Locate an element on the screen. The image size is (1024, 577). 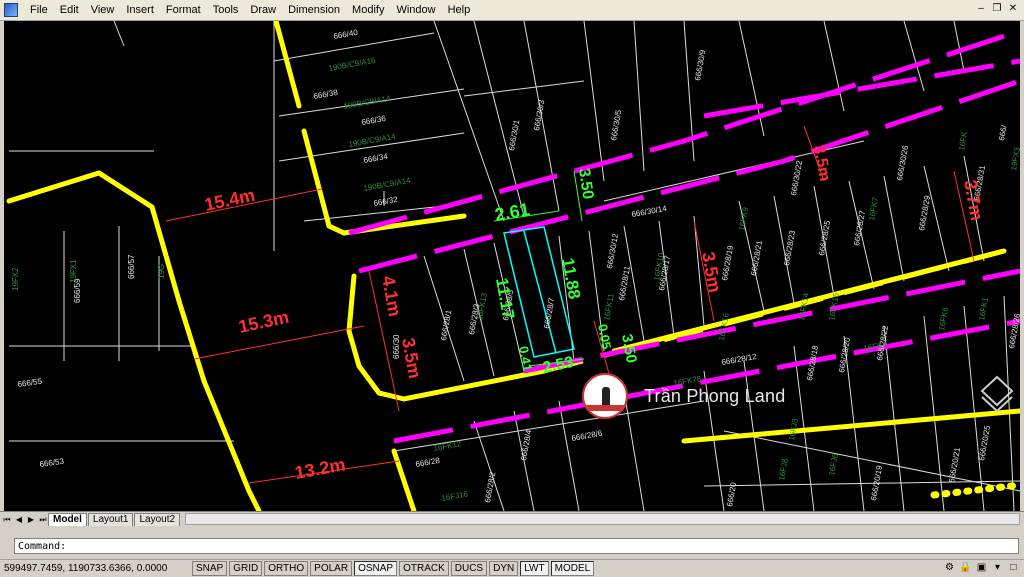
lot-label: 666/28/20 is located at coordinates (844, 354).